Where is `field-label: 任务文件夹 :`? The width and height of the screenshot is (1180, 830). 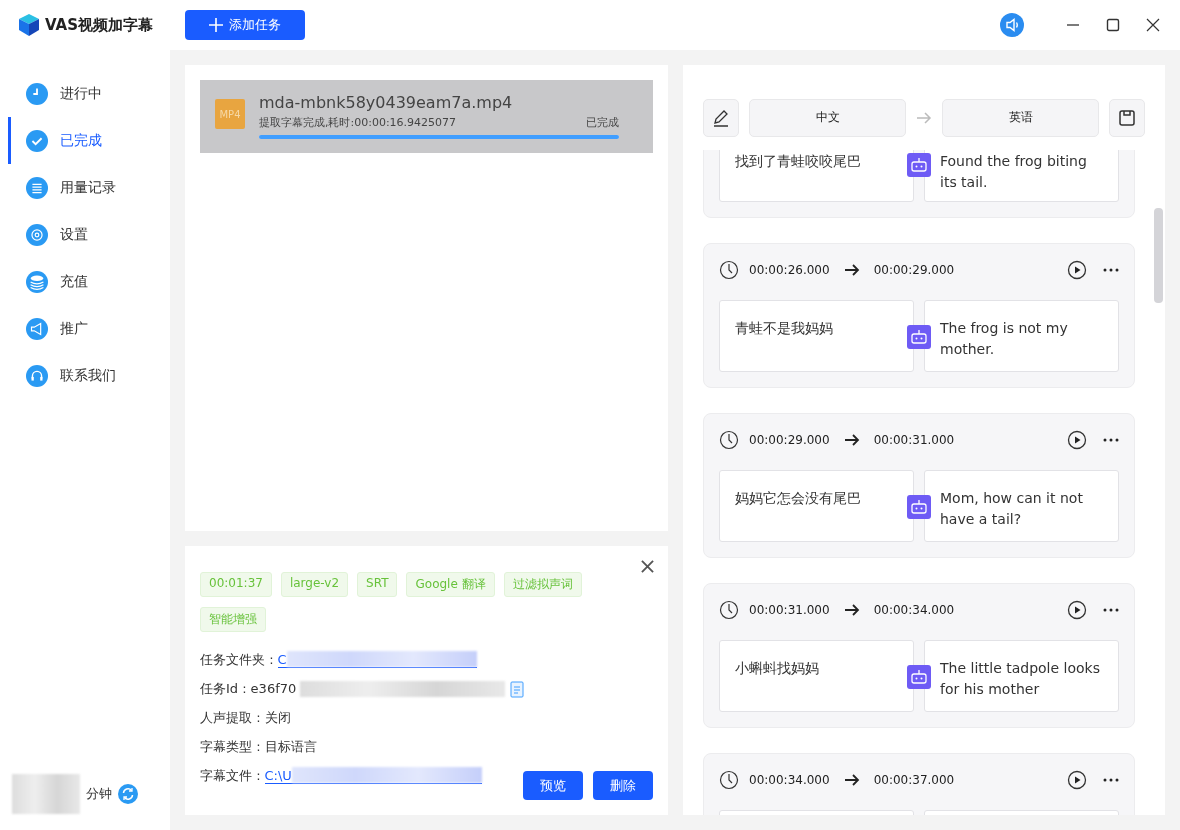
field-label: 任务文件夹 : is located at coordinates (237, 659).